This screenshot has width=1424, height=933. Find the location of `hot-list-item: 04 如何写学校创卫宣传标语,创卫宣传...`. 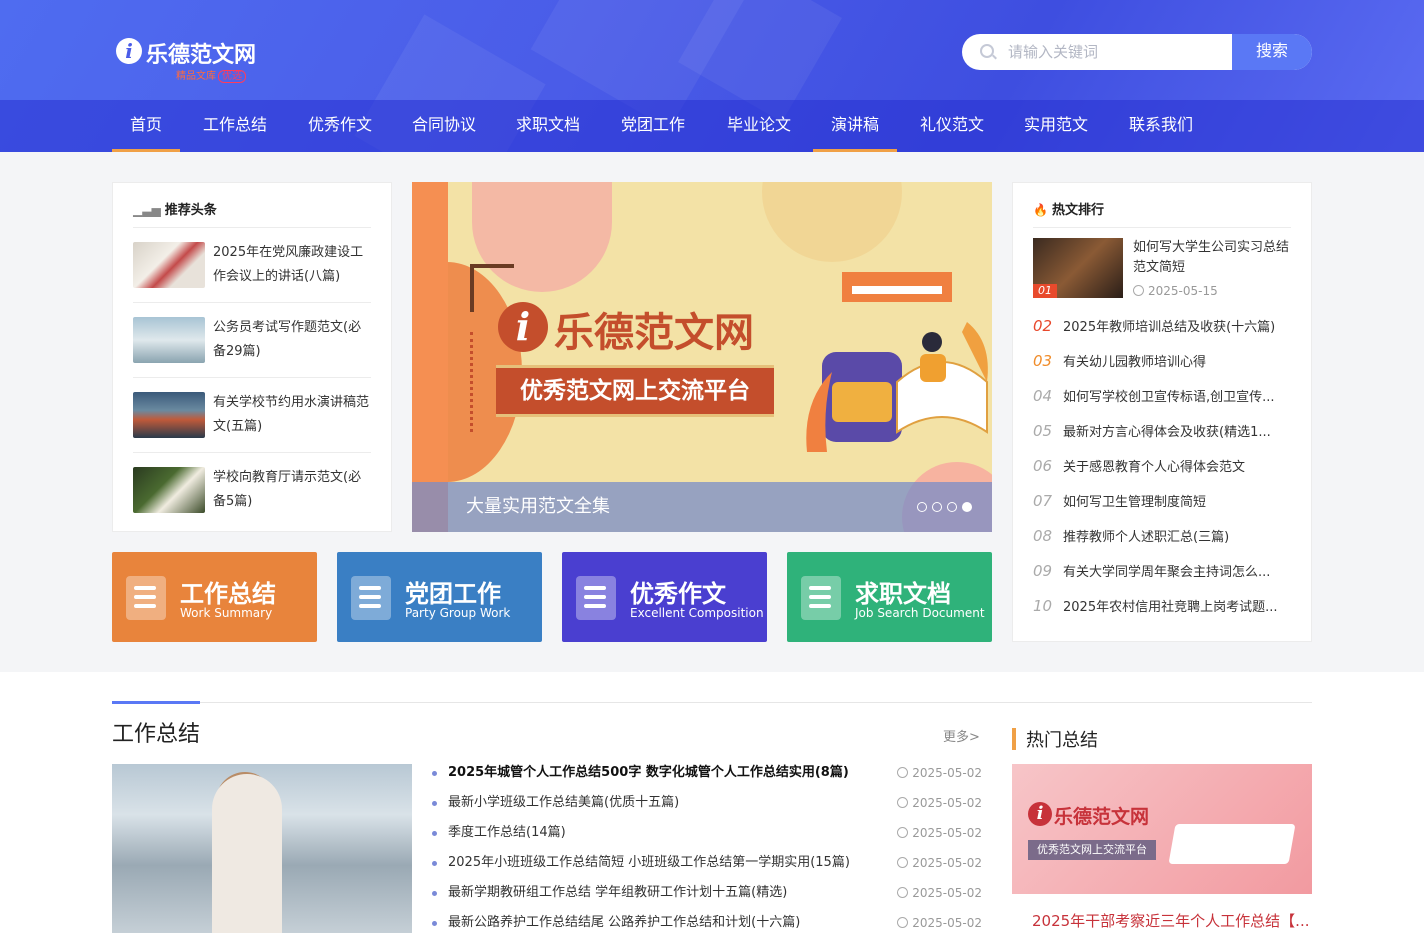

hot-list-item: 04 如何写学校创卫宣传标语,创卫宣传... is located at coordinates (1163, 396).